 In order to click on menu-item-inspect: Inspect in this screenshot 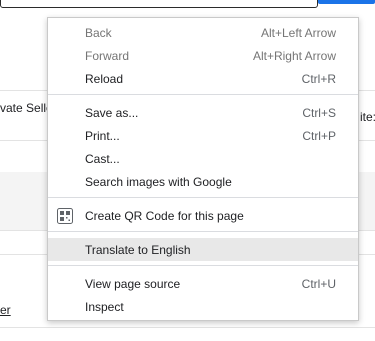, I will do `click(203, 306)`.